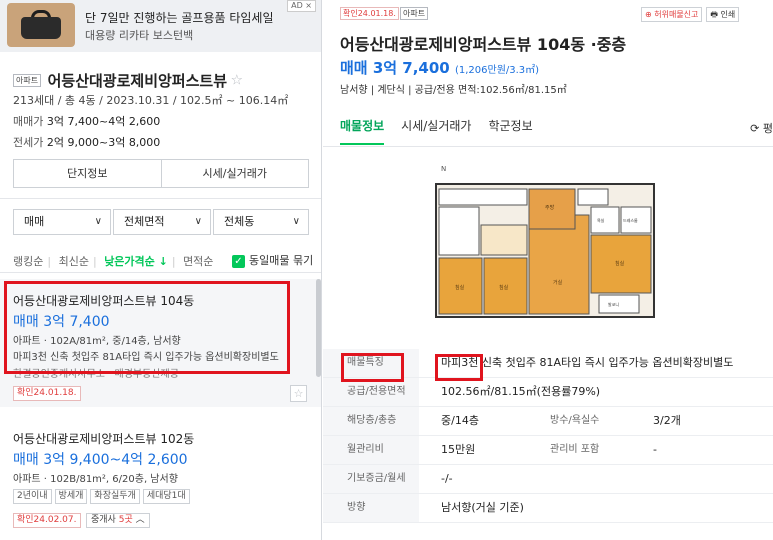  Describe the element at coordinates (447, 478) in the screenshot. I see `info-value: -/-` at that location.